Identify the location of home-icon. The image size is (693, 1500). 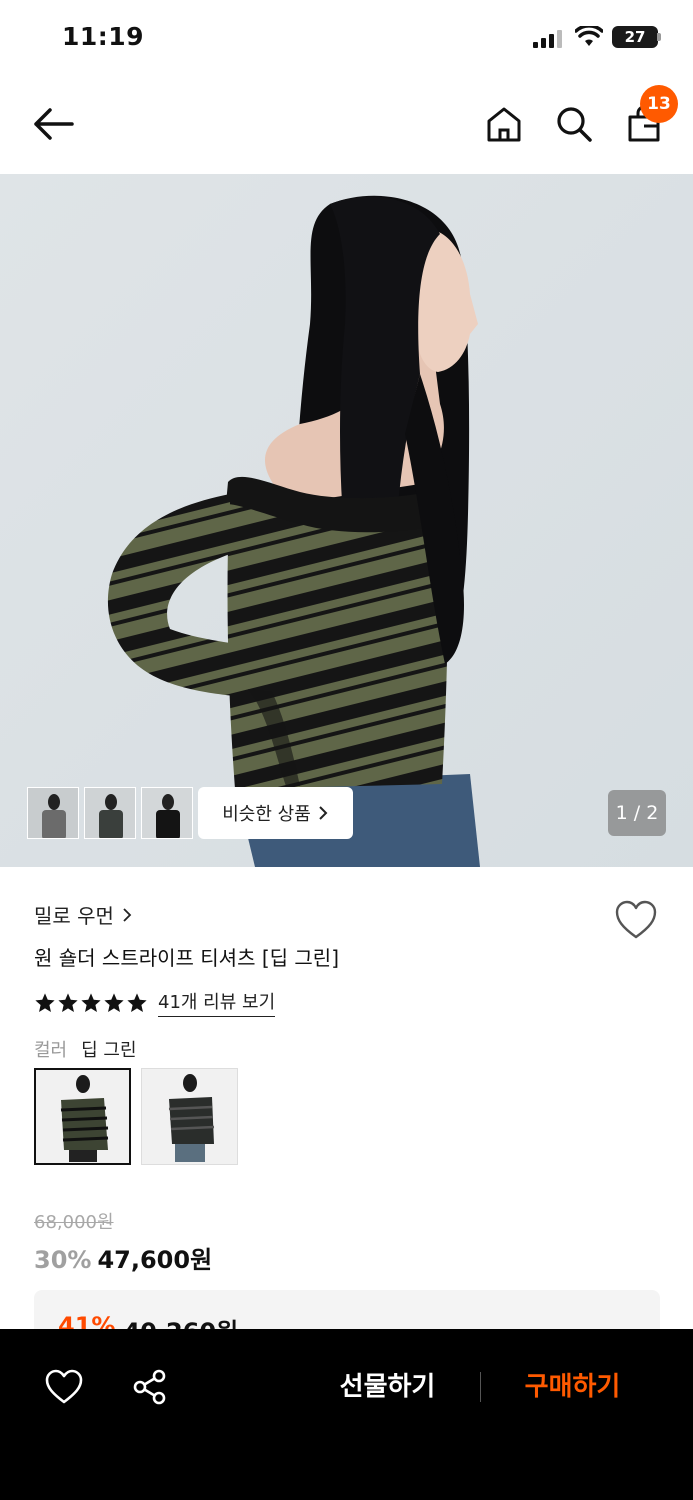
(504, 124).